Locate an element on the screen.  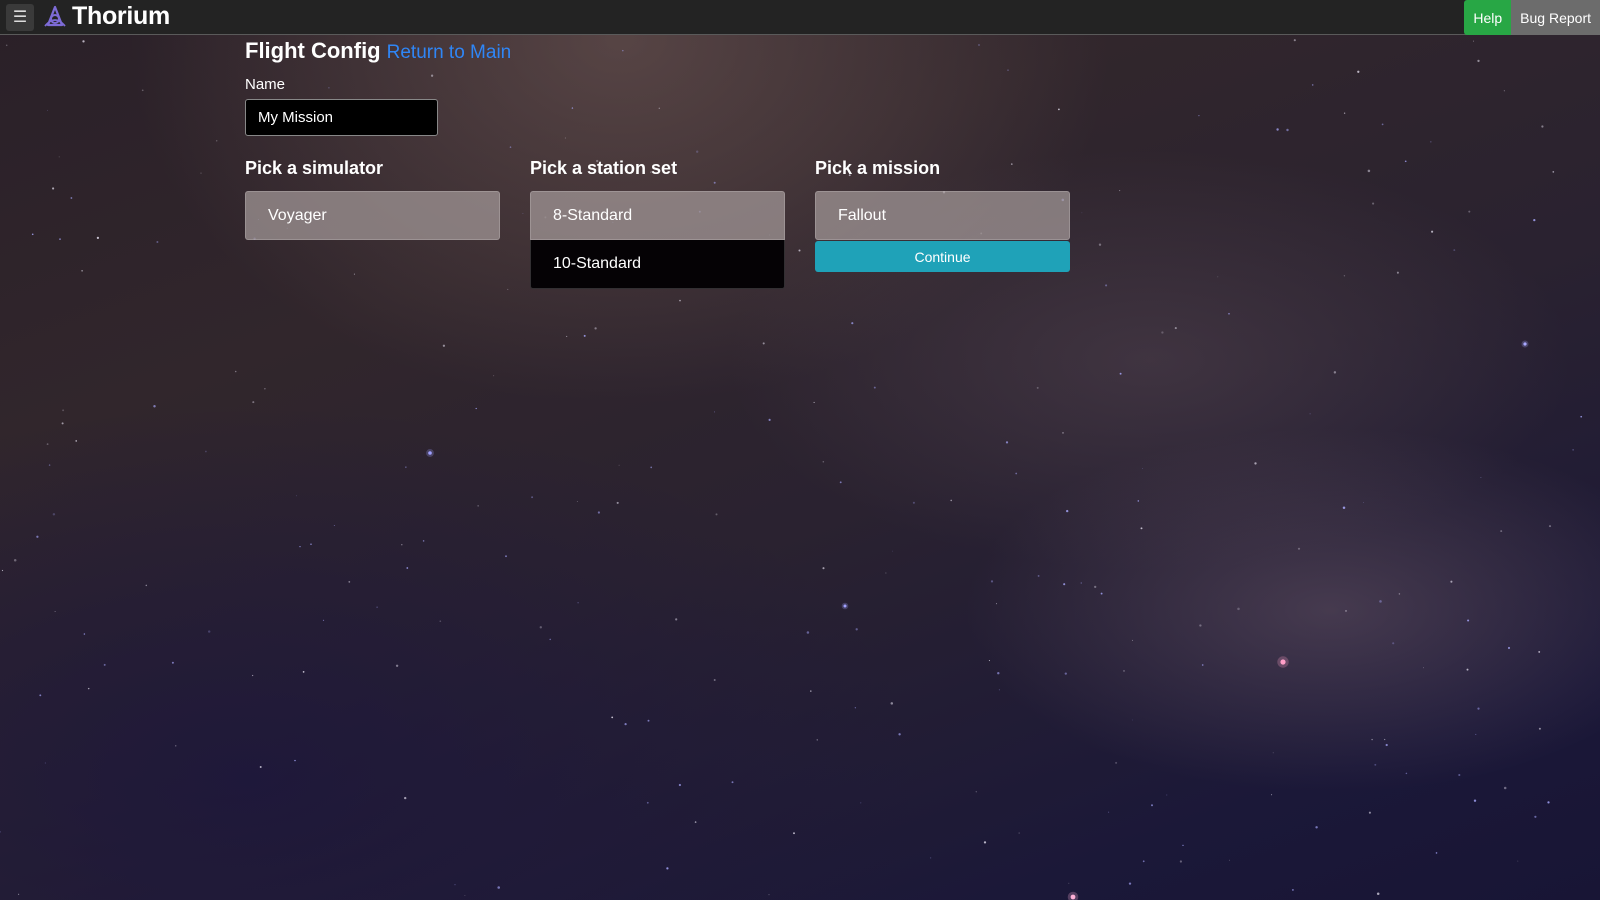
brand: Thorium is located at coordinates (106, 16).